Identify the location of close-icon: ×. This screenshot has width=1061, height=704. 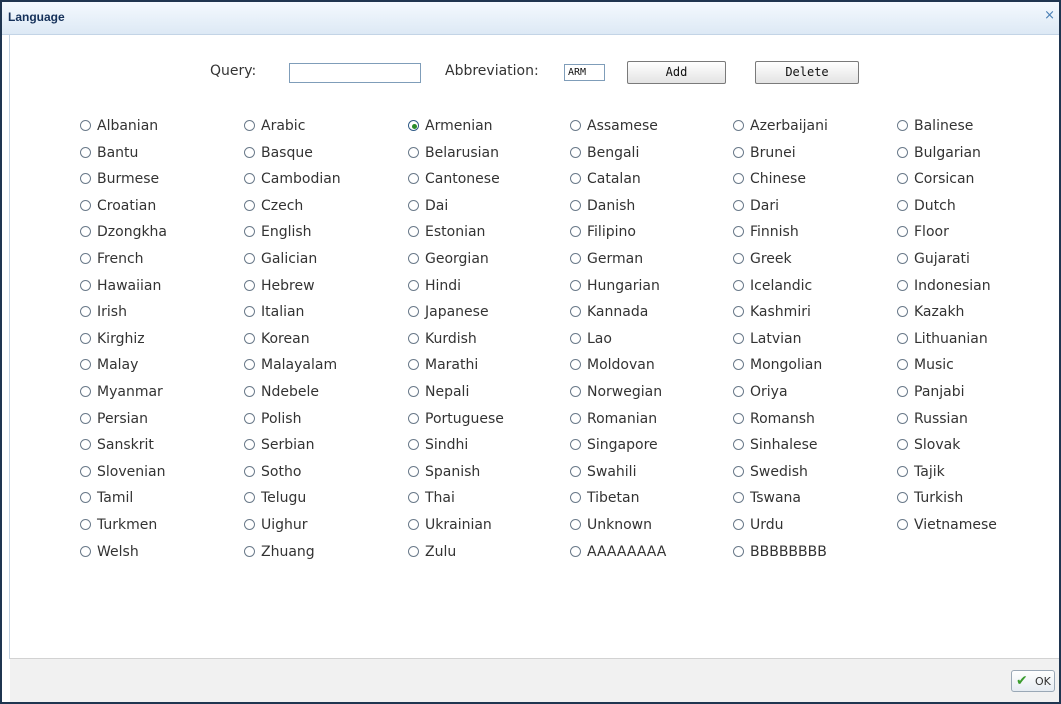
(1049, 15).